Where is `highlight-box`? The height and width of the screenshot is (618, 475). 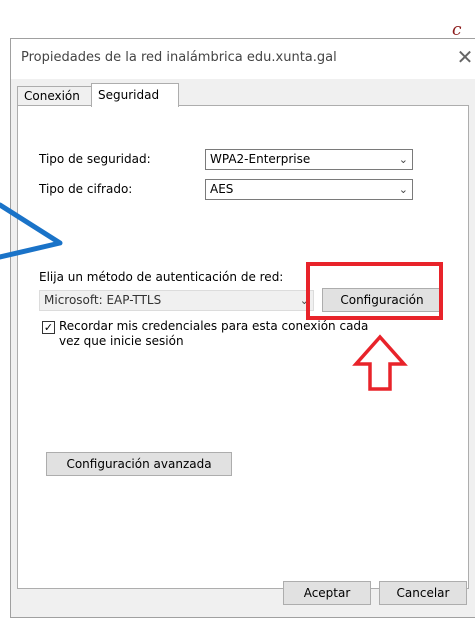 highlight-box is located at coordinates (374, 291).